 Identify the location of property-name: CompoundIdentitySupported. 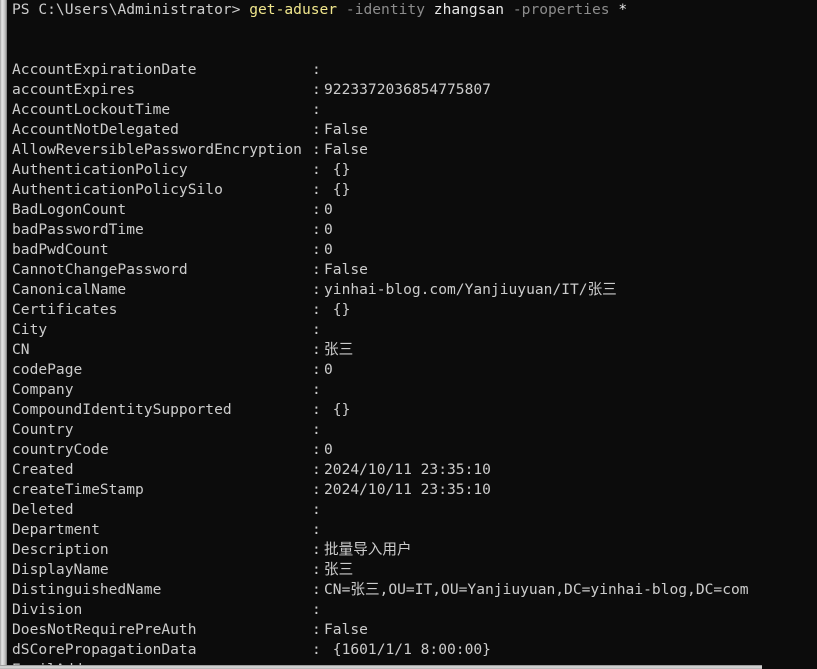
(122, 409).